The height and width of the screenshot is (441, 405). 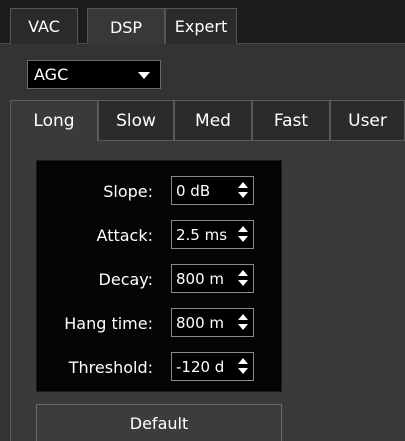 I want to click on decay-spinbox: 800 m, so click(x=212, y=278).